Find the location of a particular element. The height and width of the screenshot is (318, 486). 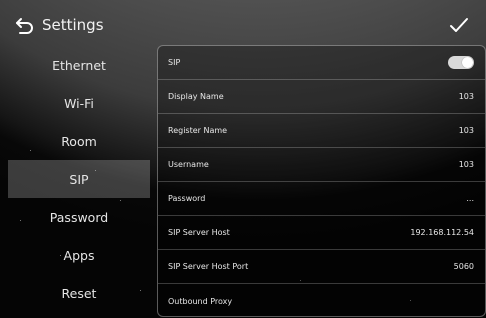

display-name-label: Display Name is located at coordinates (196, 96).